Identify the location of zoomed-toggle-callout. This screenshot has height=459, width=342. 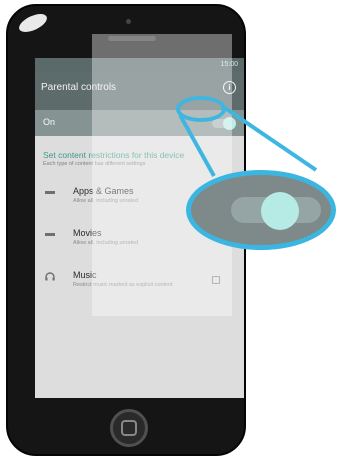
(261, 210).